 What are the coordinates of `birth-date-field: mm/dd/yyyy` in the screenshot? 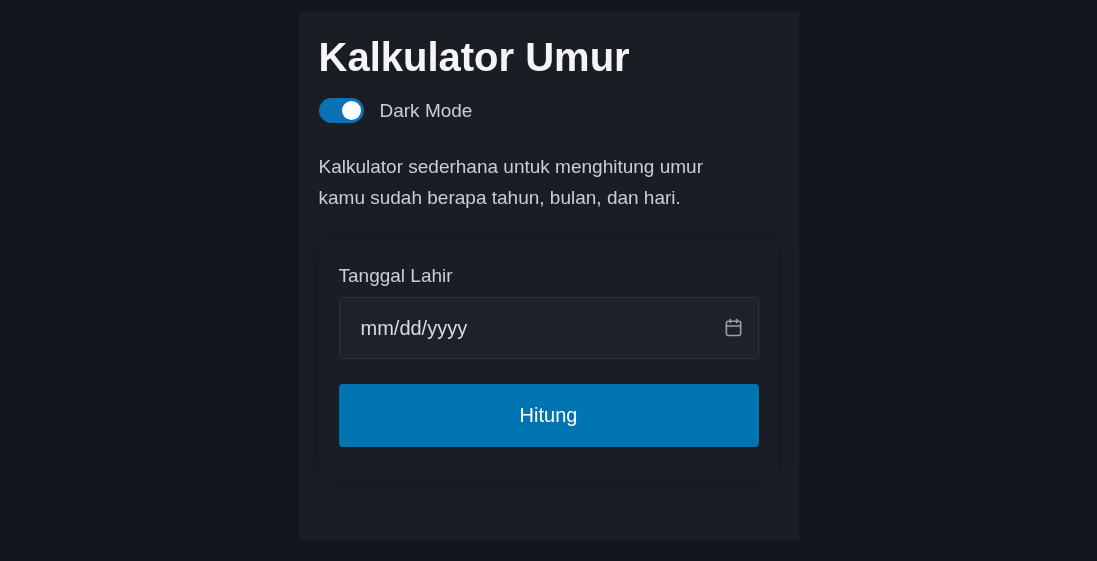 It's located at (548, 328).